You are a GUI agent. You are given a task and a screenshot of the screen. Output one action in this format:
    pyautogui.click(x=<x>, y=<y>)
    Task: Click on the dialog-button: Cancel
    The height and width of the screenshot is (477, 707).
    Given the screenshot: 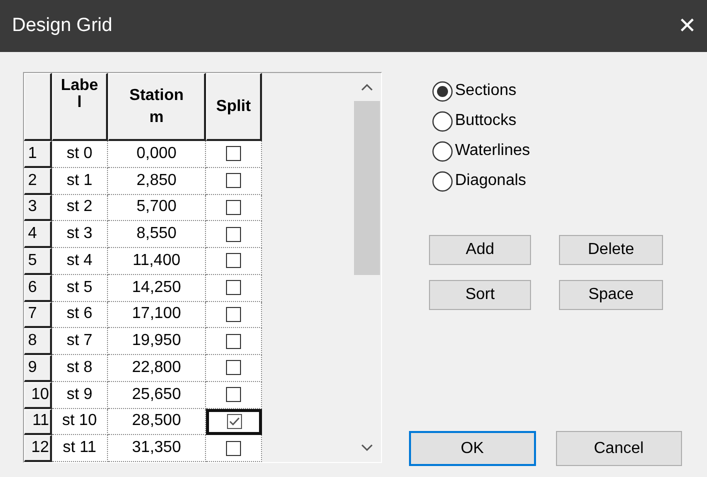 What is the action you would take?
    pyautogui.click(x=619, y=448)
    